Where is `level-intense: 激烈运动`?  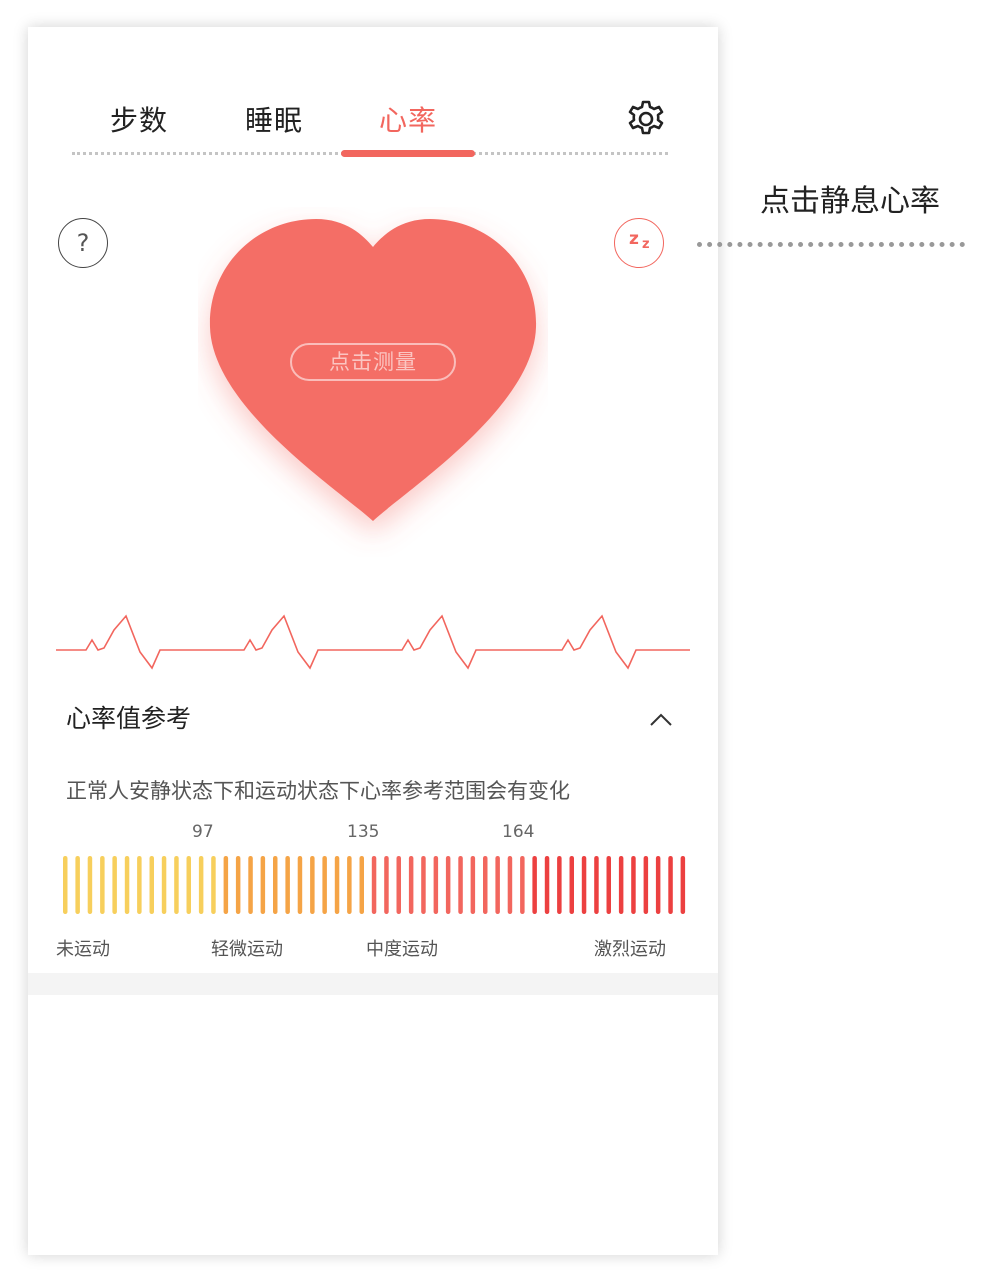 level-intense: 激烈运动 is located at coordinates (630, 949).